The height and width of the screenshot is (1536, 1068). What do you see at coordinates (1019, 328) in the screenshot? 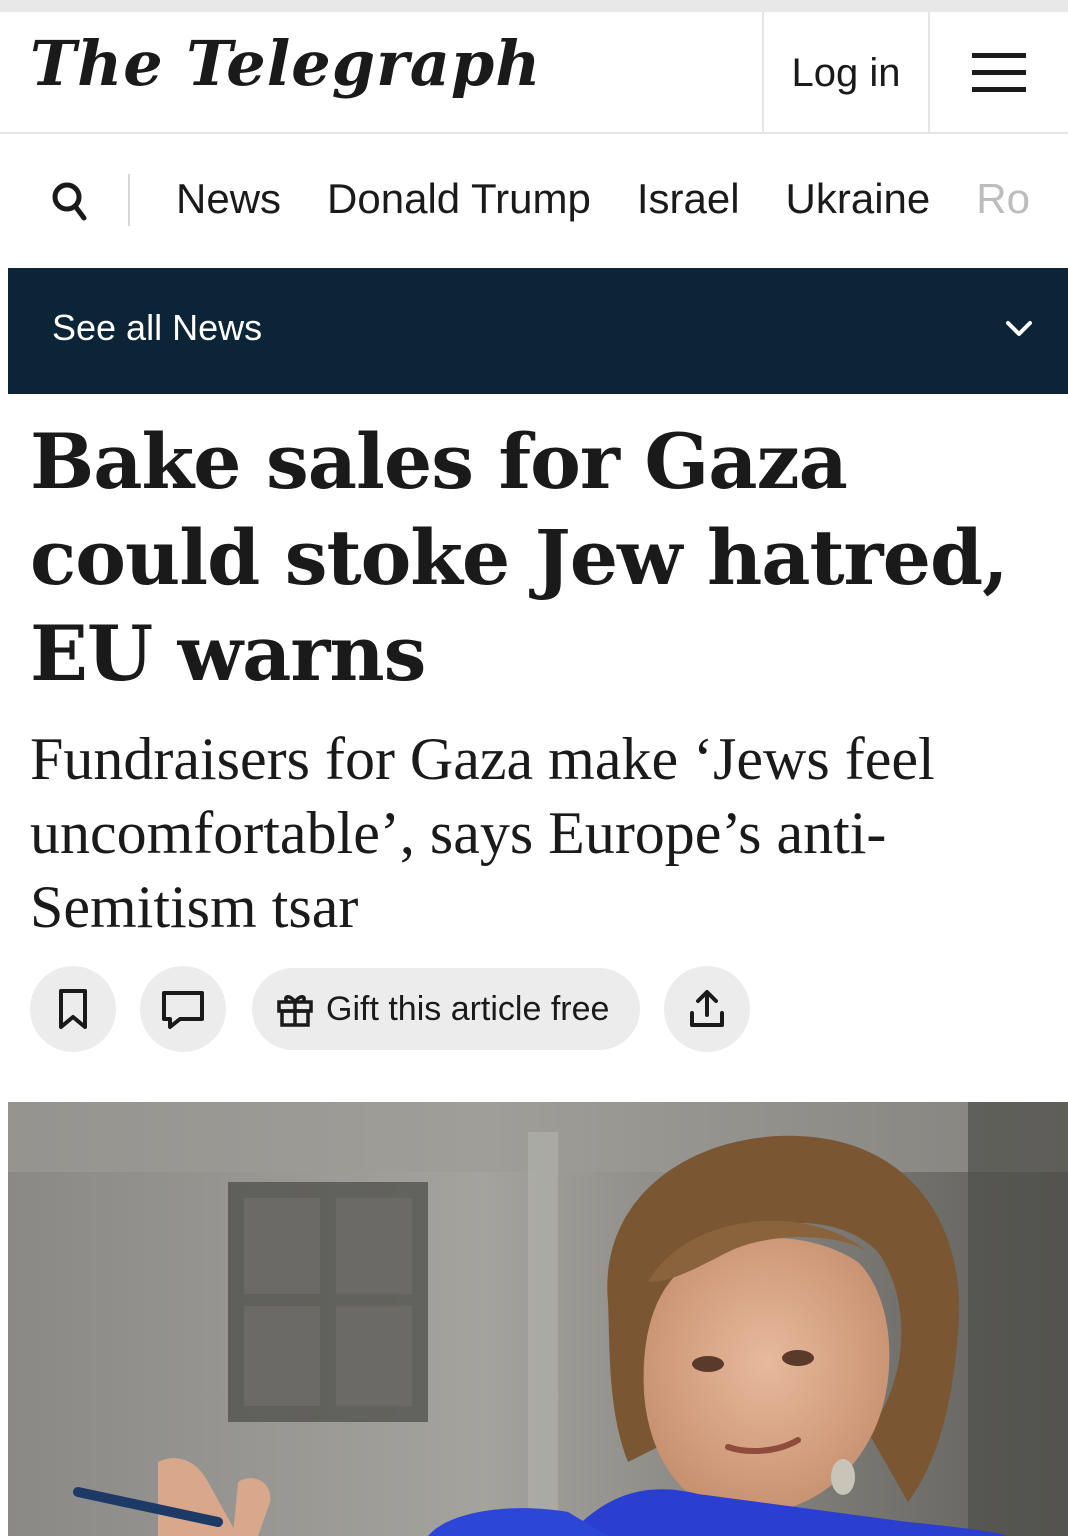
I see `chevron-down-icon` at bounding box center [1019, 328].